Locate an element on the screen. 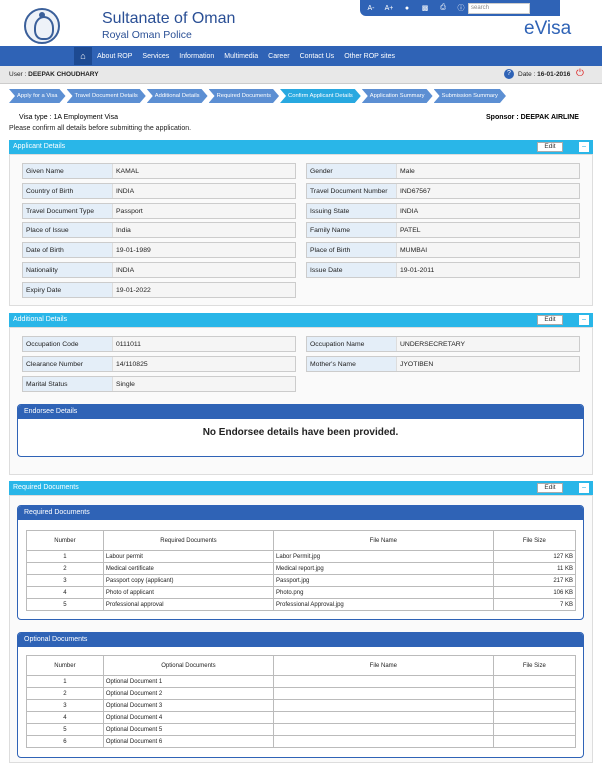 The width and height of the screenshot is (602, 780). table-cell: Optional Document 6 is located at coordinates (188, 741).